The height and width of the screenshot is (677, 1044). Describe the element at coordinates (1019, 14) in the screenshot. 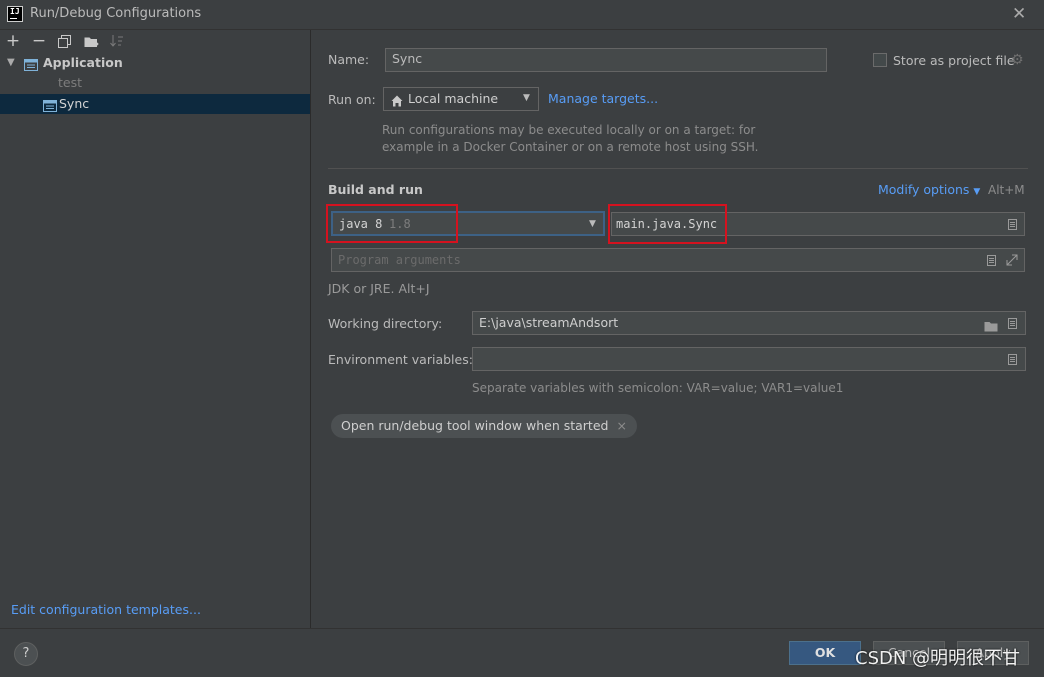

I see `close-icon: ✕` at that location.